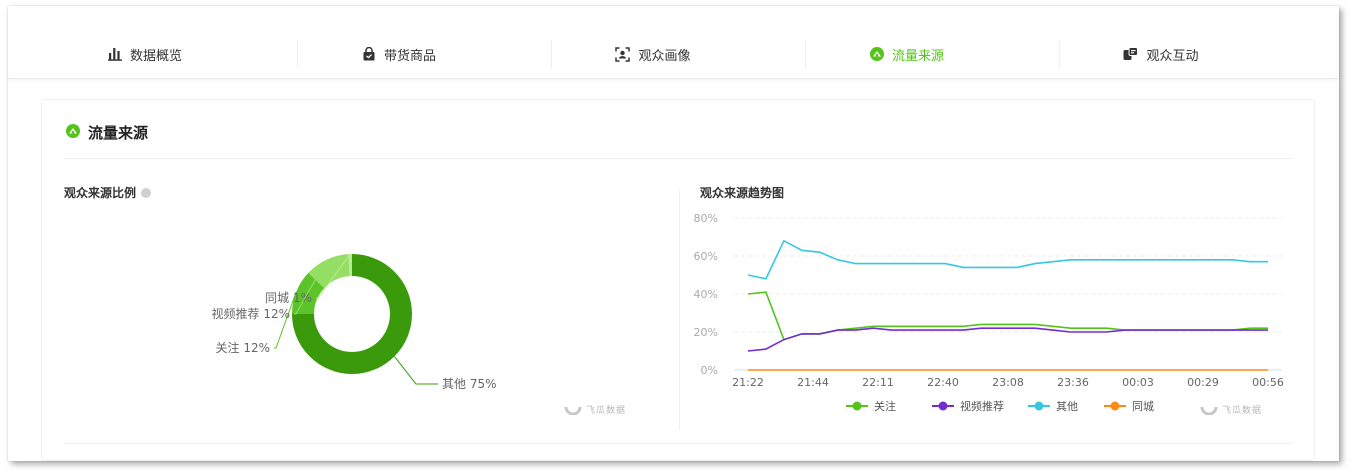 The height and width of the screenshot is (474, 1353). What do you see at coordinates (706, 294) in the screenshot?
I see `y-tick-label: 40%` at bounding box center [706, 294].